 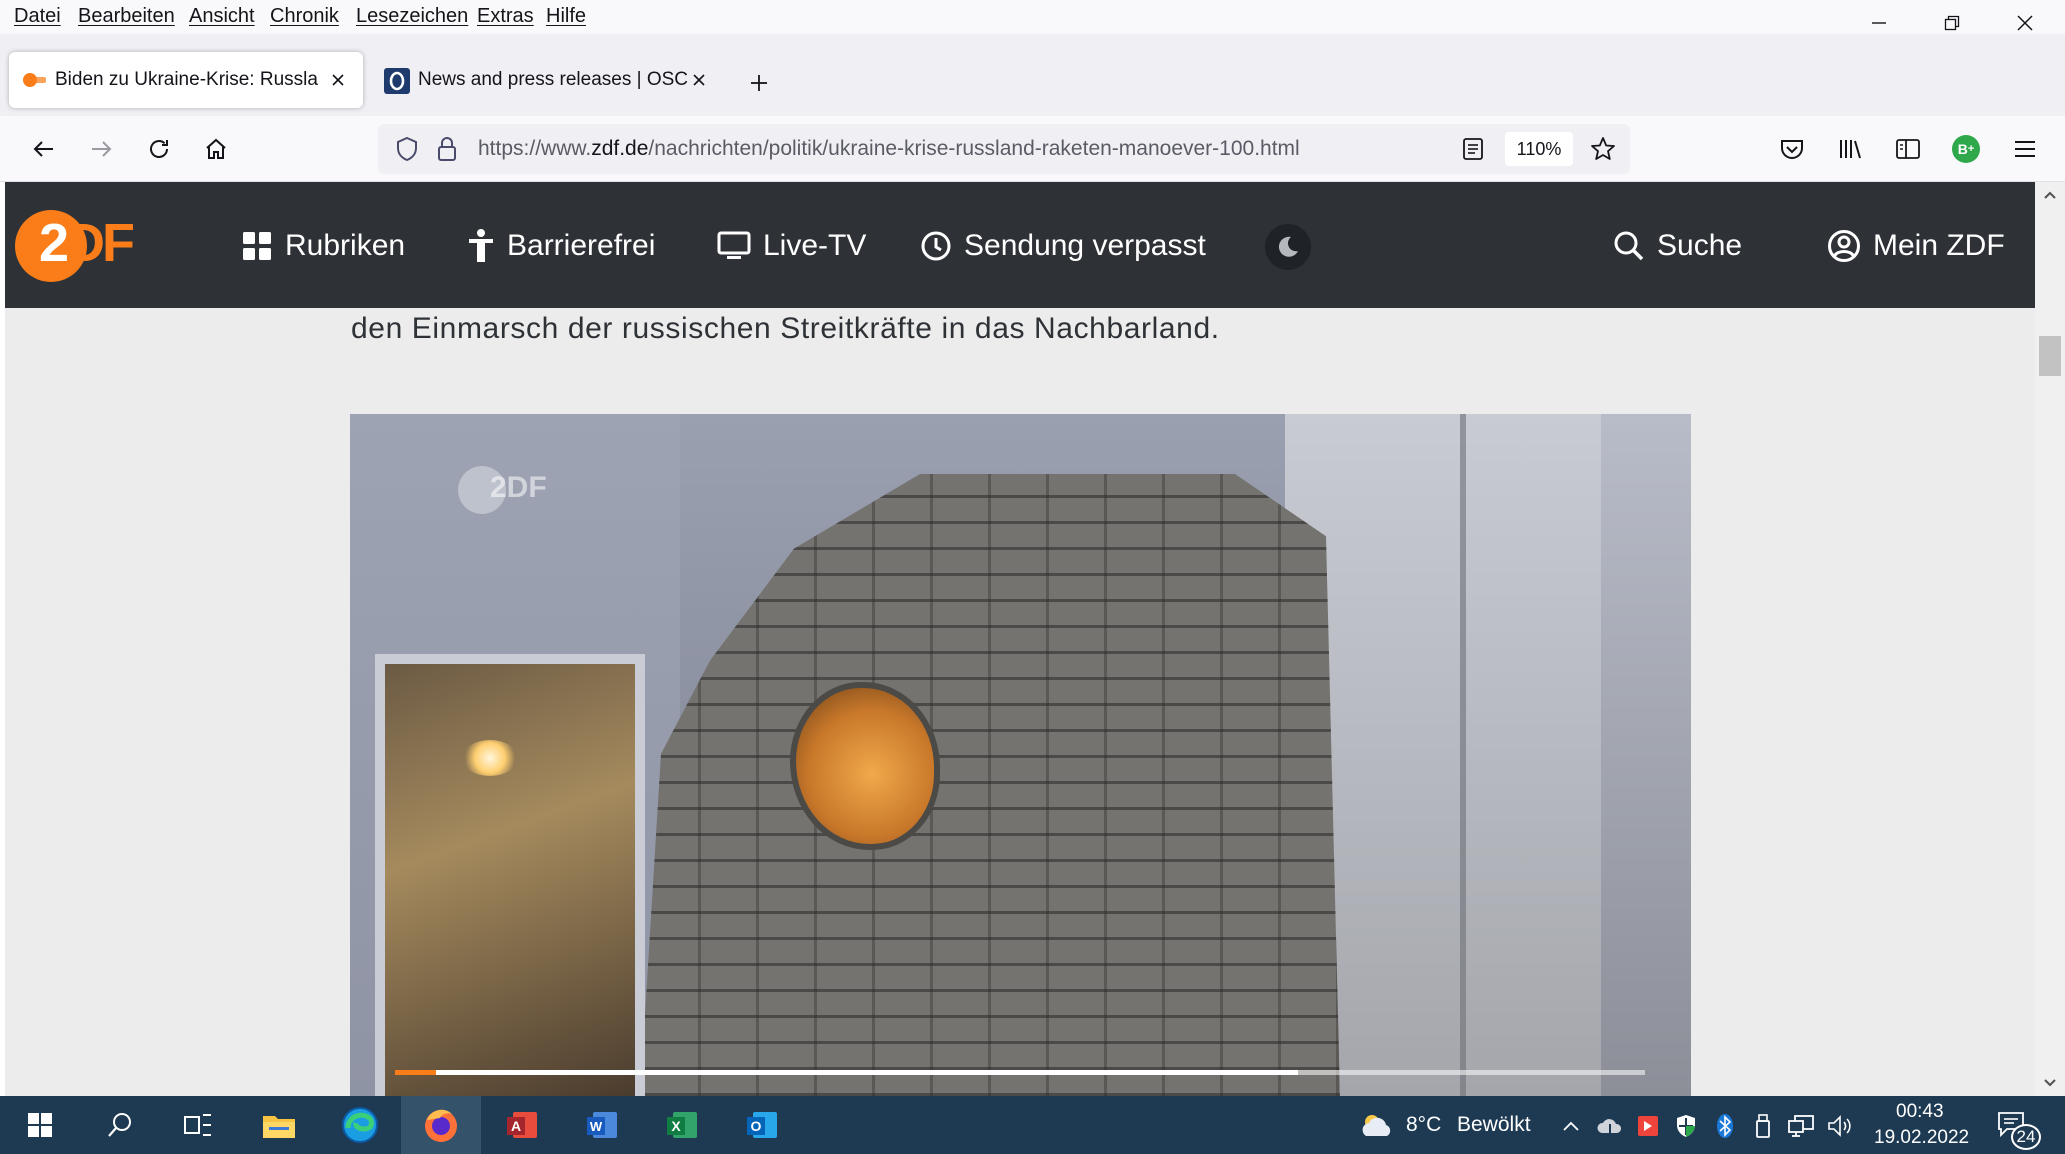 I want to click on app-menu-button, so click(x=2025, y=149).